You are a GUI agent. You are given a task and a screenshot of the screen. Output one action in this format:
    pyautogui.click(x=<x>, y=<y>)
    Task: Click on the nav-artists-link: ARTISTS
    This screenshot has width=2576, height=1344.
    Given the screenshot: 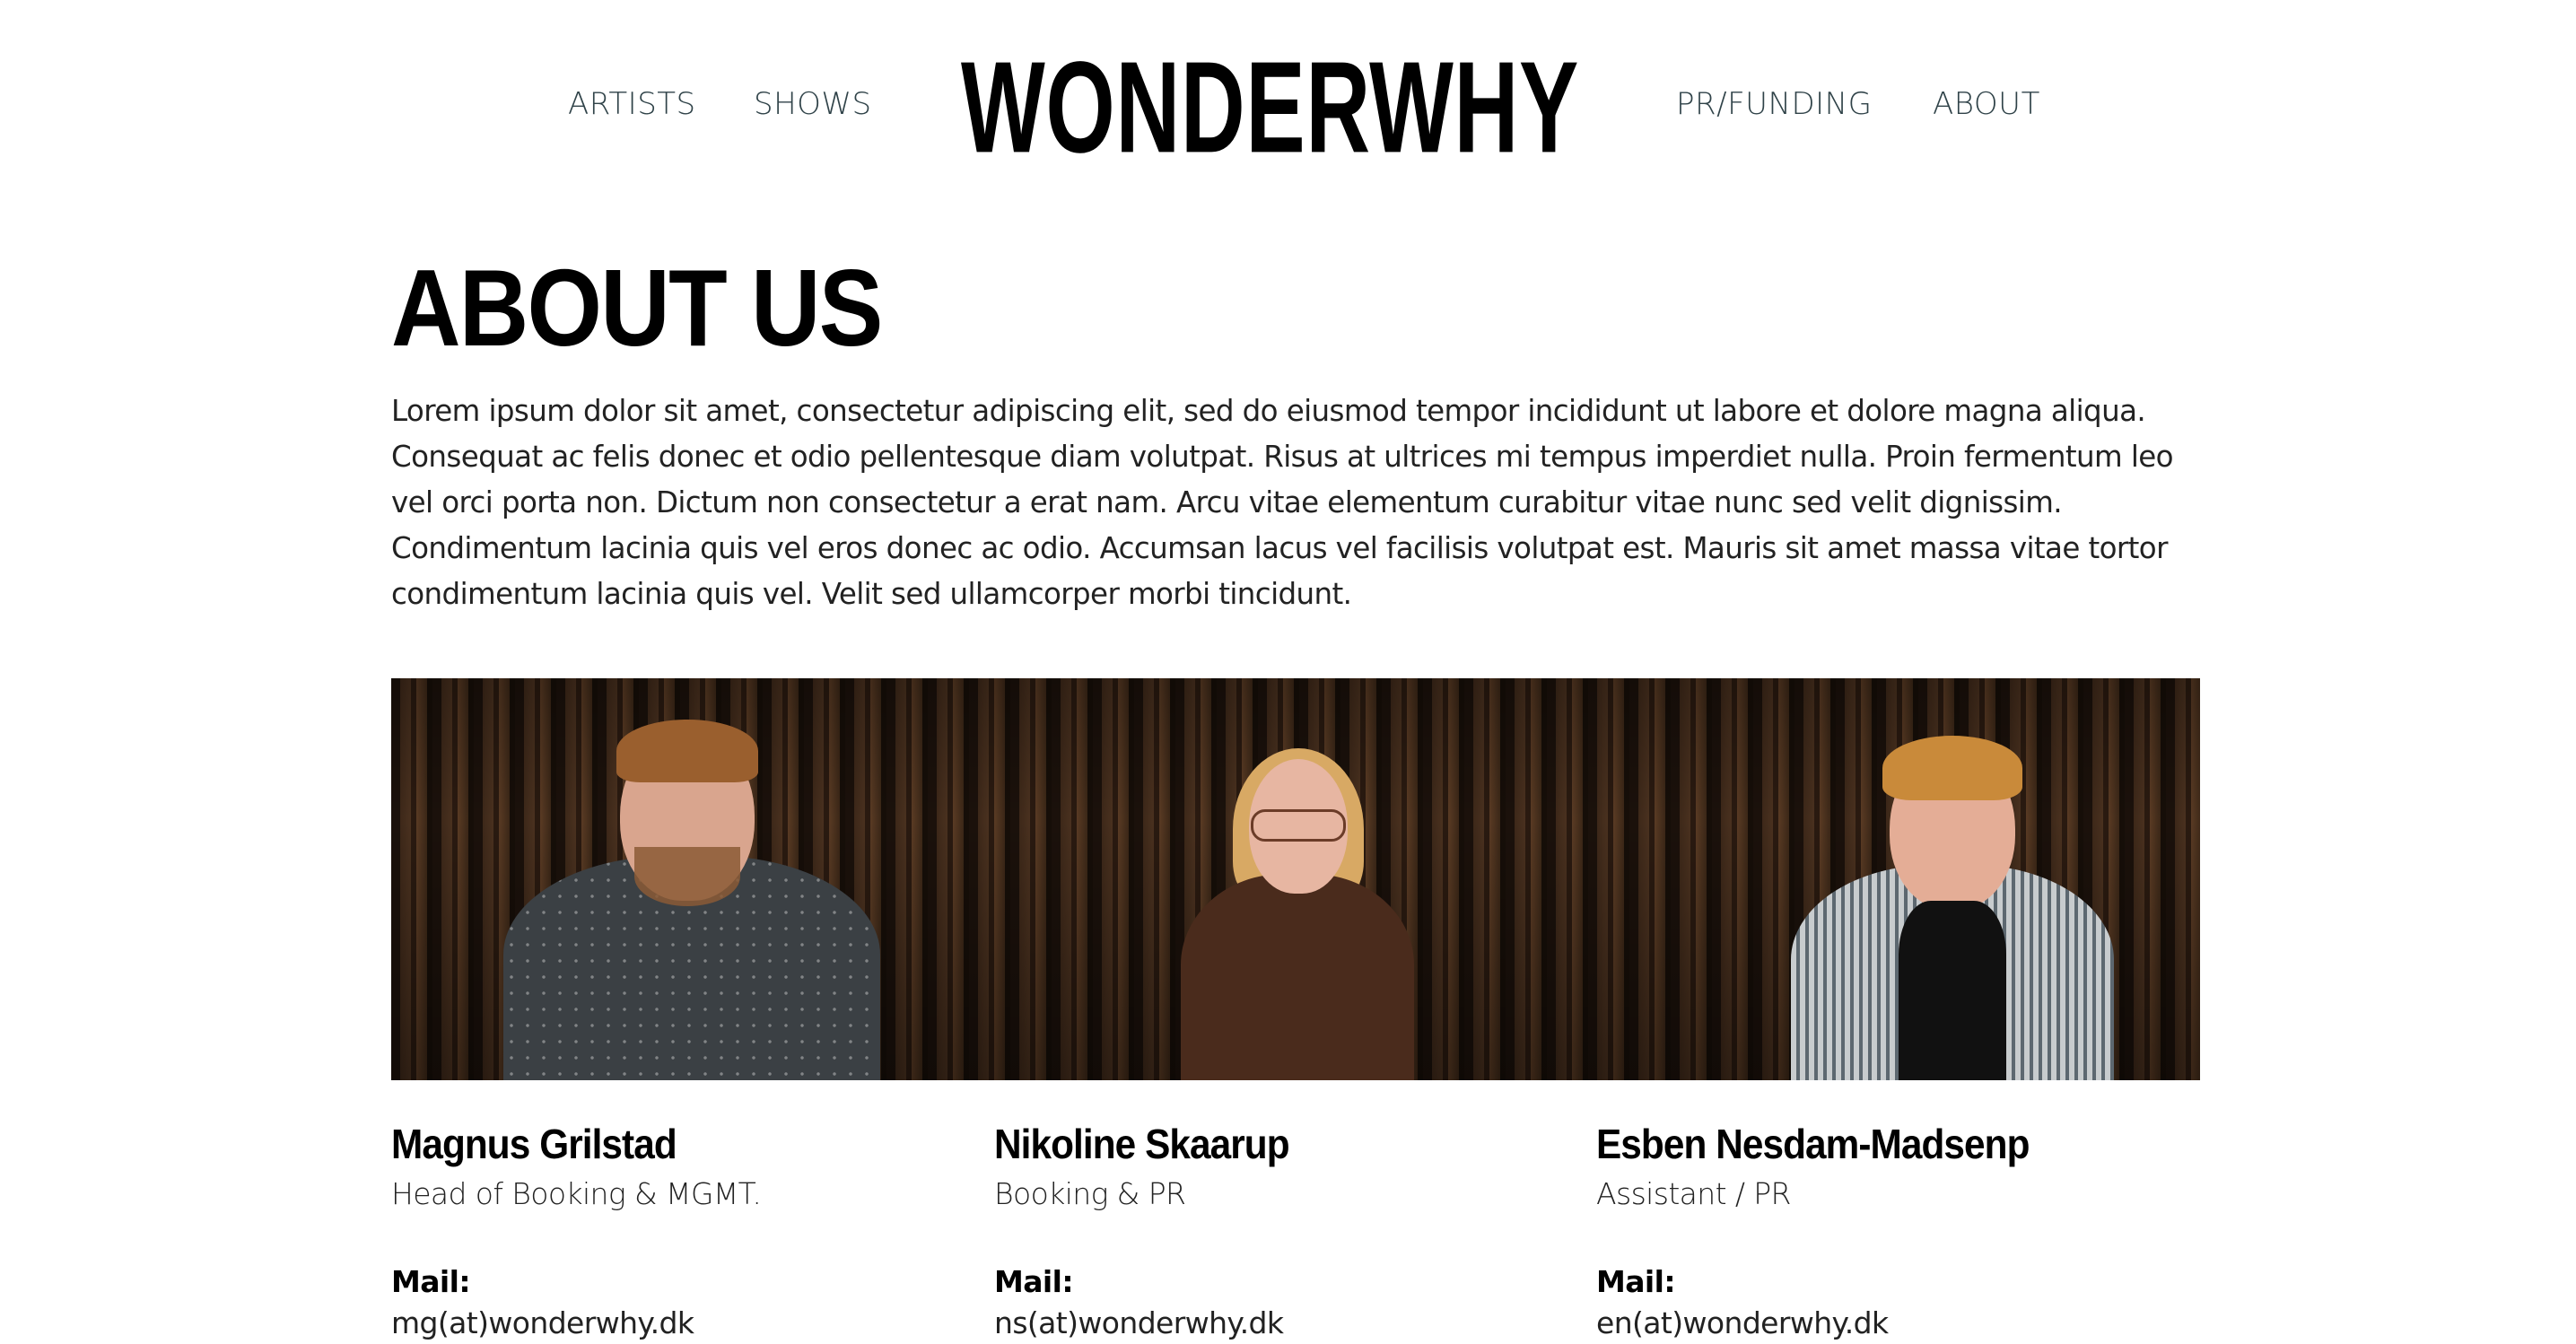 What is the action you would take?
    pyautogui.click(x=632, y=104)
    